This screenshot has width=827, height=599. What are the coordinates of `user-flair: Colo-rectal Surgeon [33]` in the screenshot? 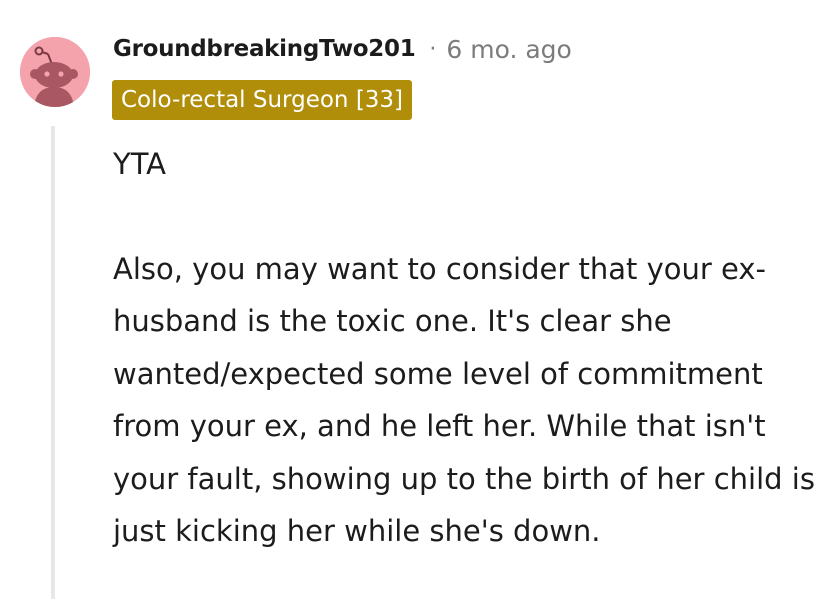 It's located at (262, 100).